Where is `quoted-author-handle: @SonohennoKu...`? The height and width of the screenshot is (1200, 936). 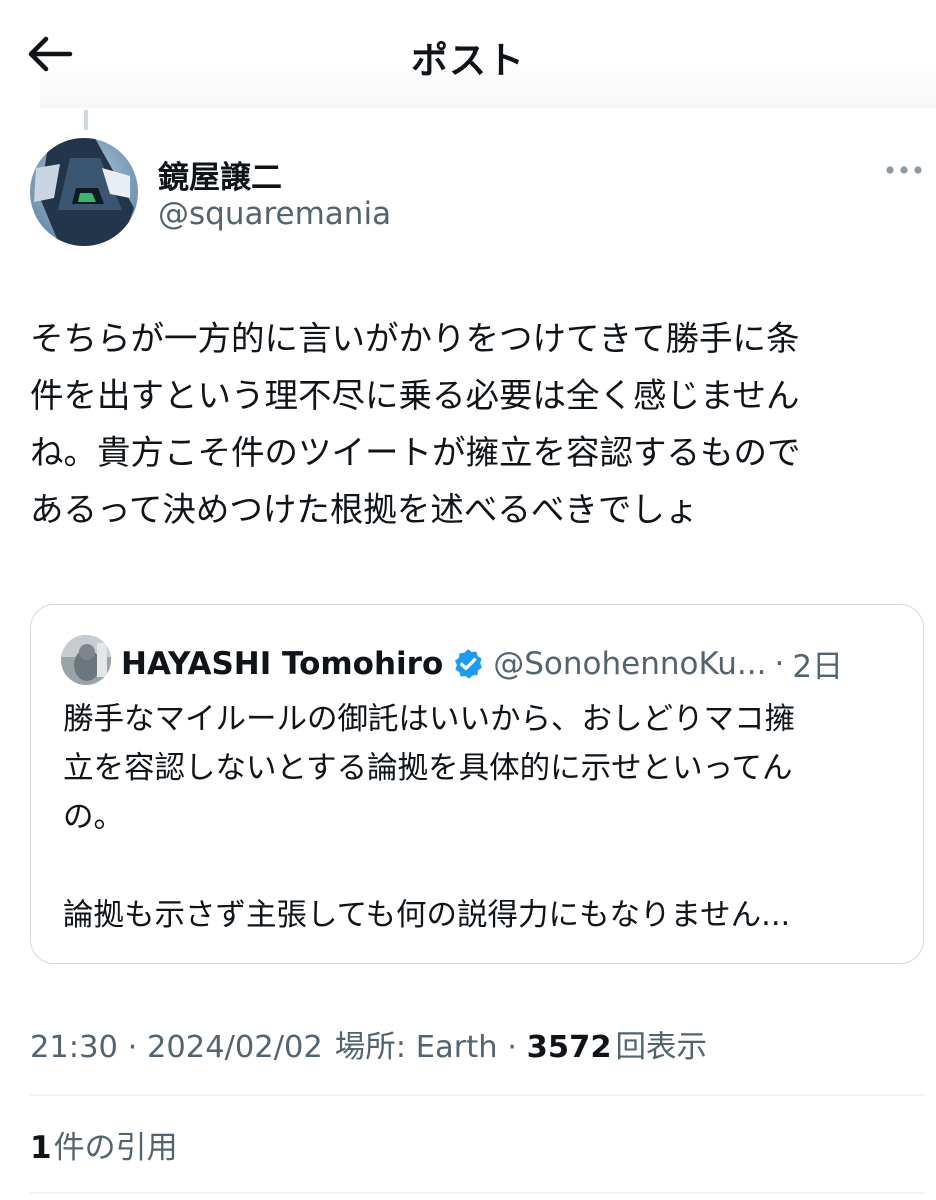
quoted-author-handle: @SonohennoKu... is located at coordinates (629, 664).